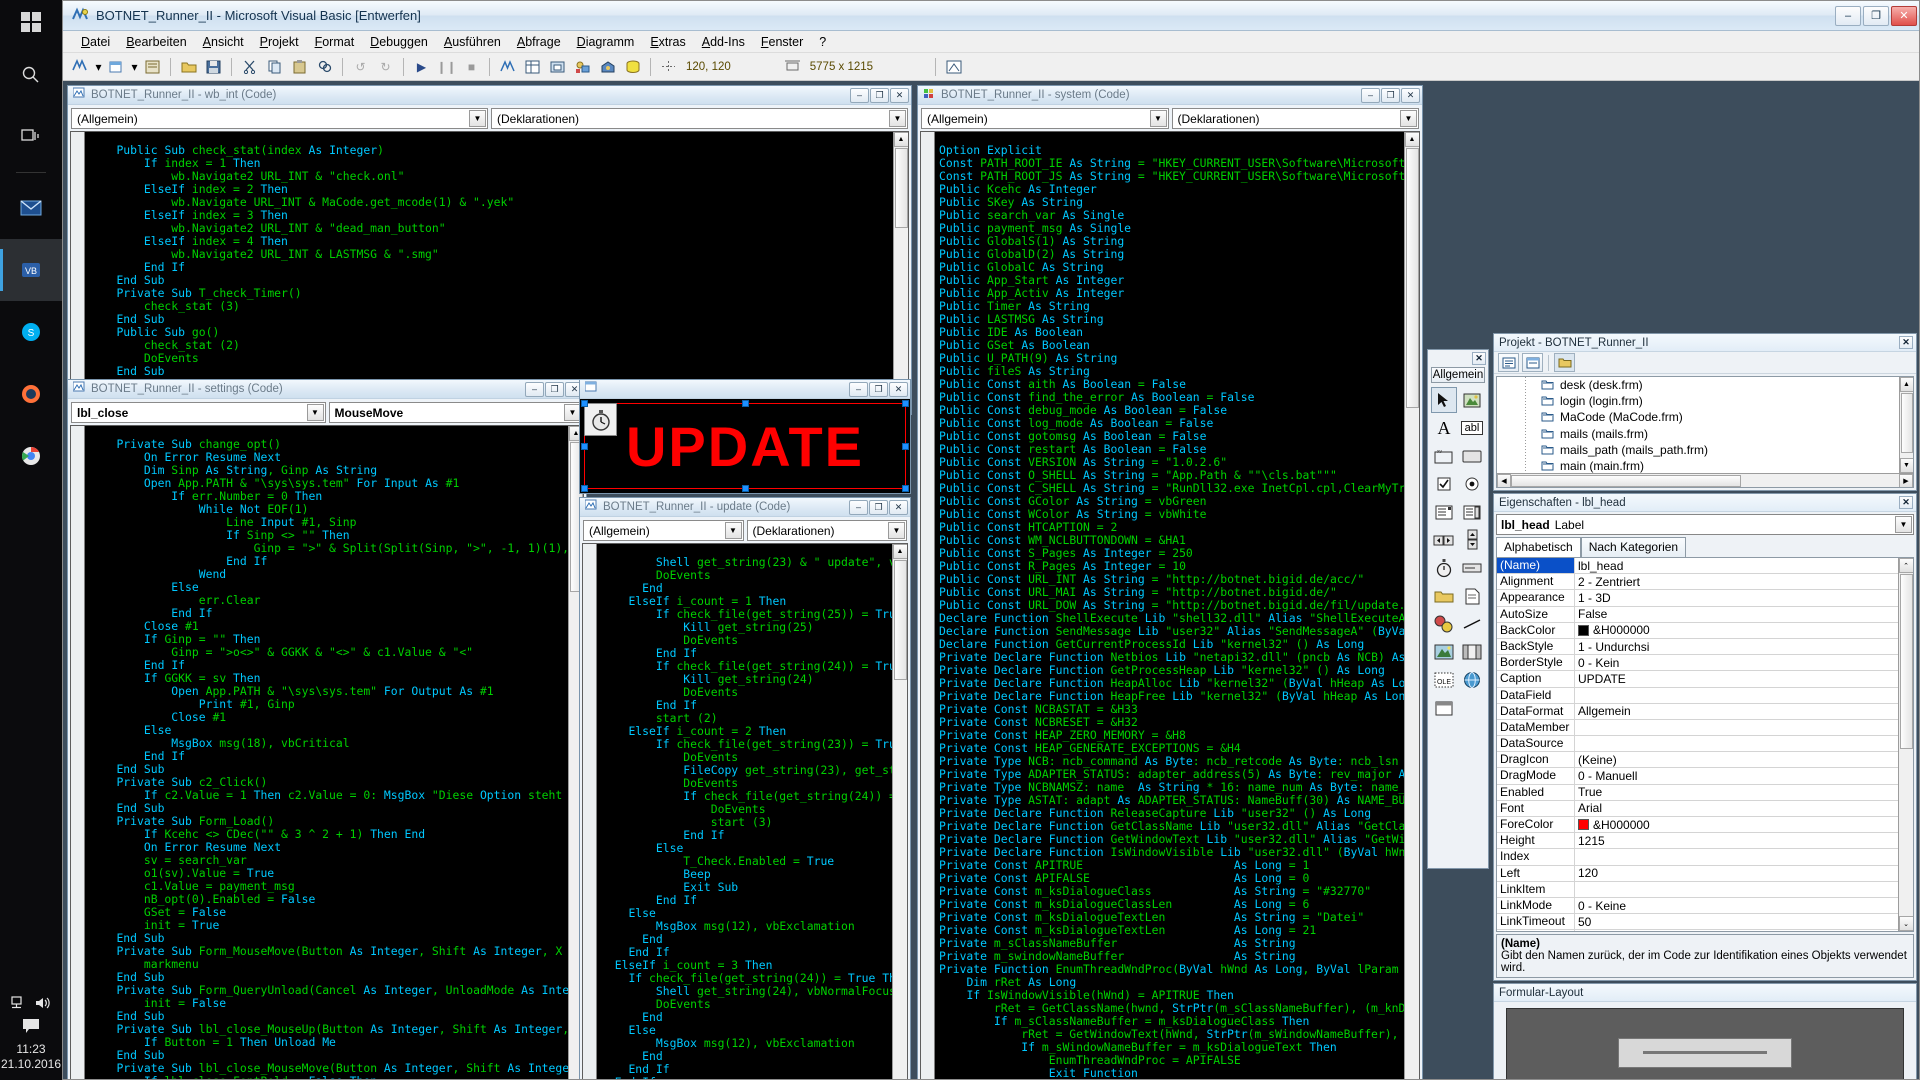  I want to click on property-row-dragmode: DragMode 0 - Manuell, so click(1697, 776).